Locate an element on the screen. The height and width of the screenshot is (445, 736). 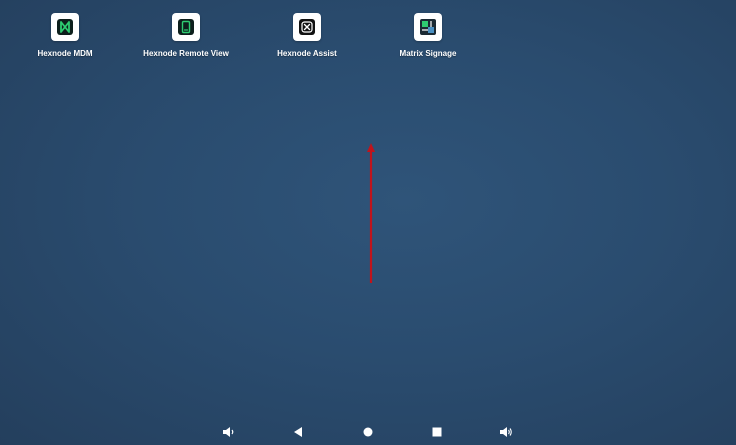
app-matrix-signage: Matrix Signage is located at coordinates (428, 35).